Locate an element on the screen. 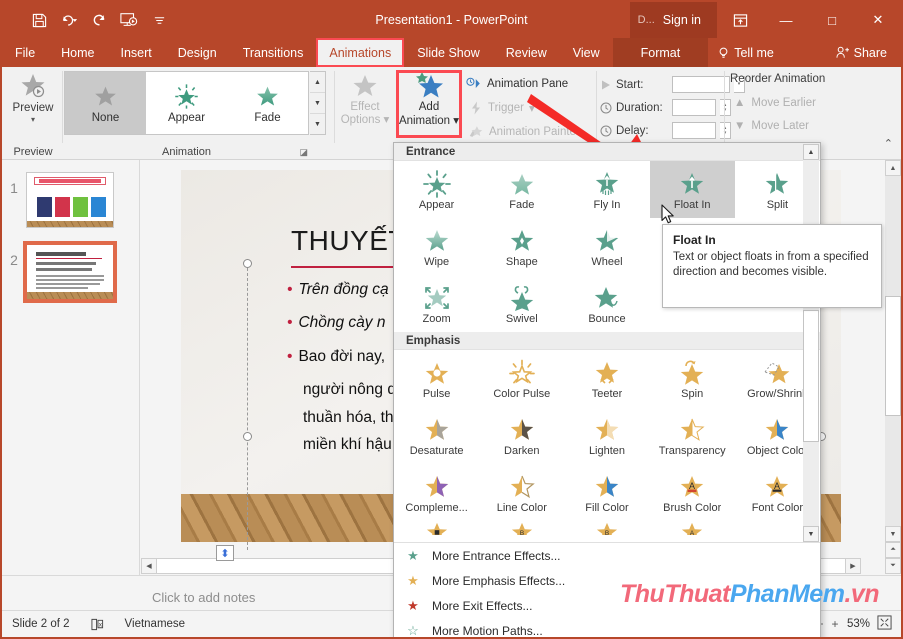 Image resolution: width=903 pixels, height=639 pixels. maximize-button: □ is located at coordinates (832, 20).